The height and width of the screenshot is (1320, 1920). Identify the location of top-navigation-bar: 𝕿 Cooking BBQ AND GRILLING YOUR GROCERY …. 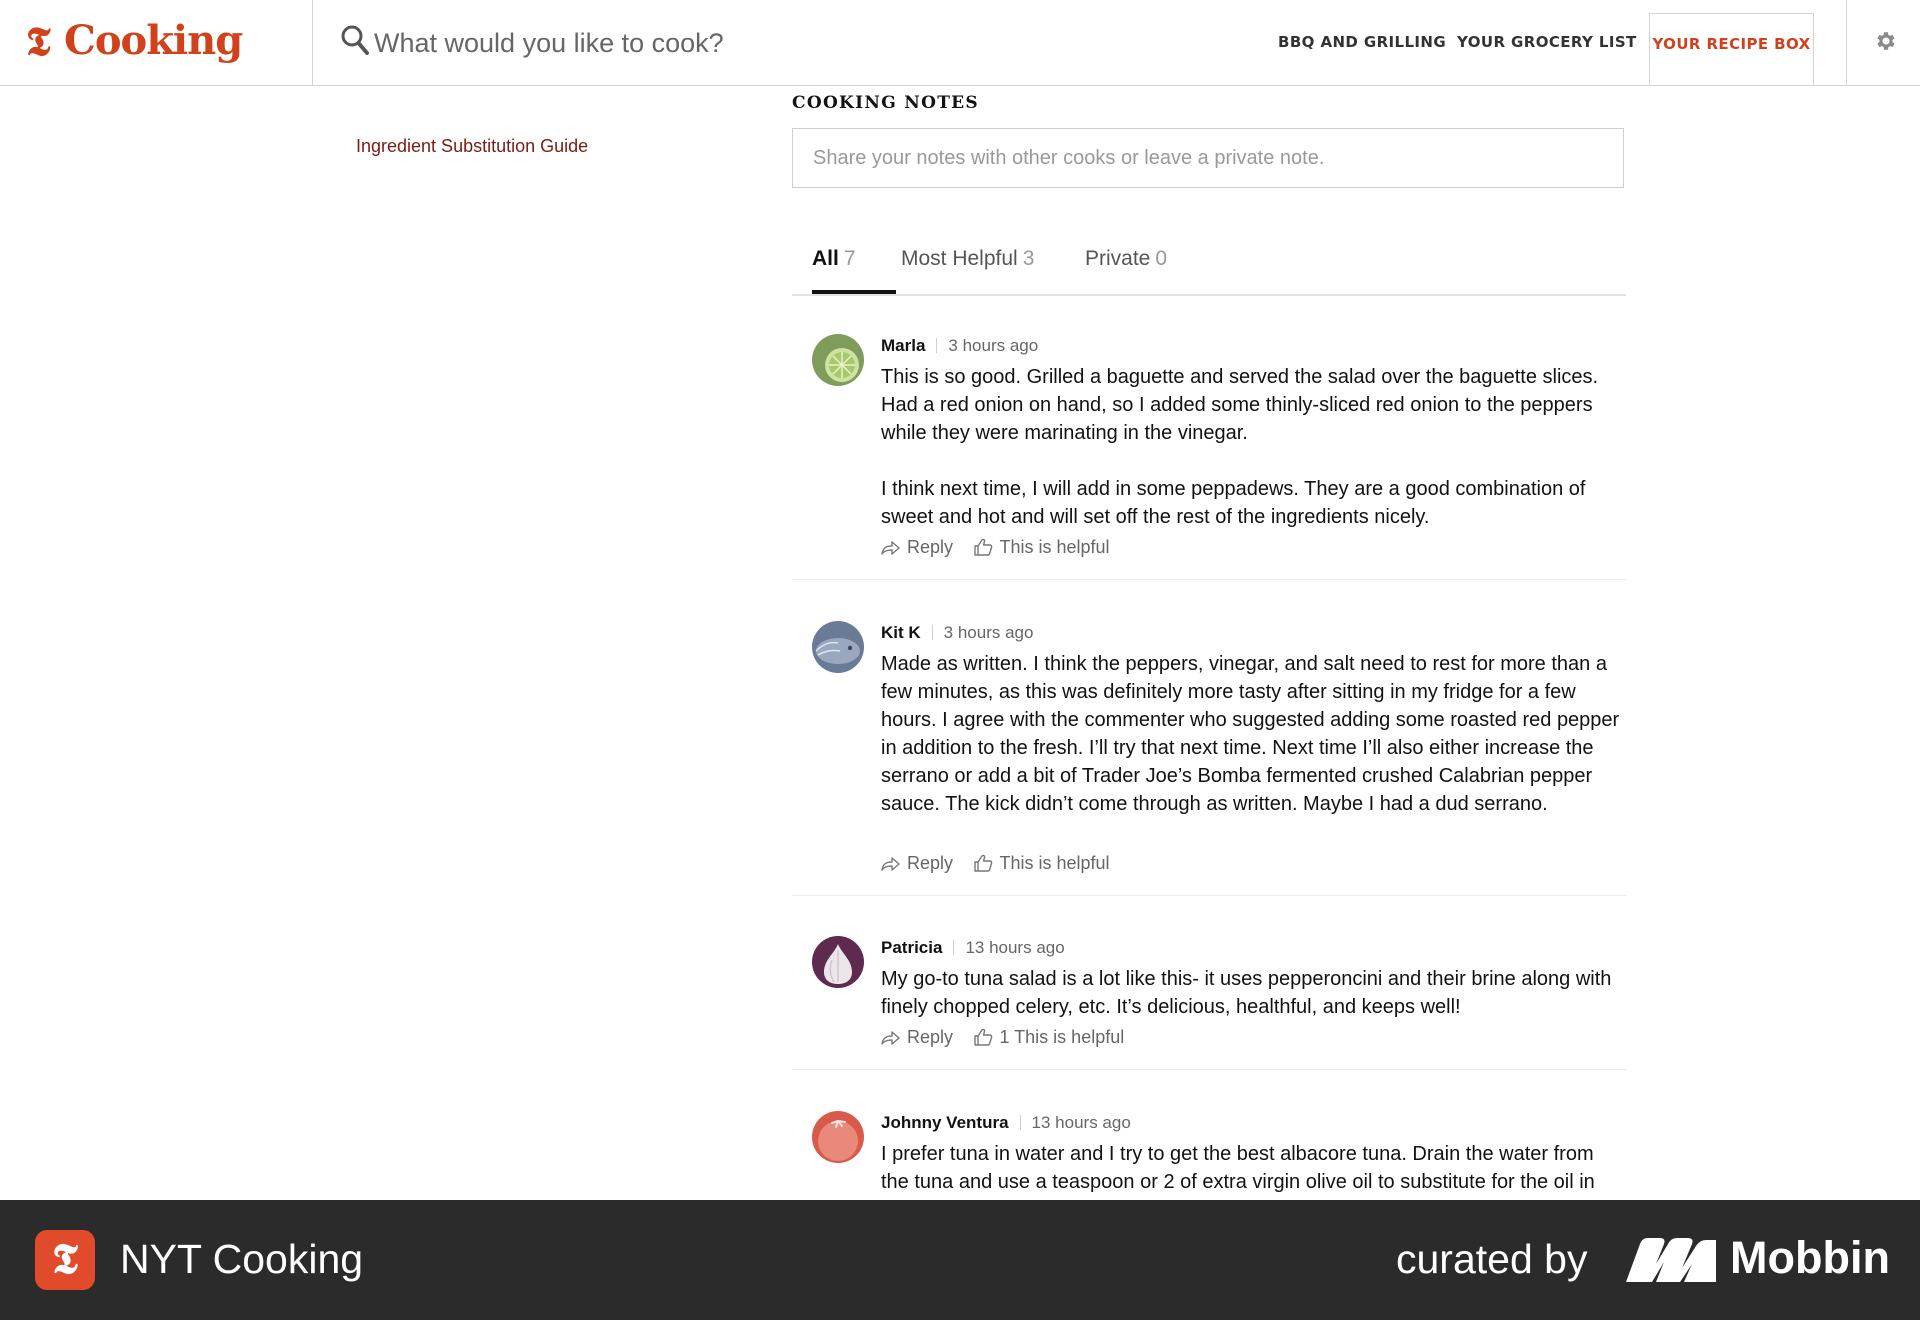
(960, 43).